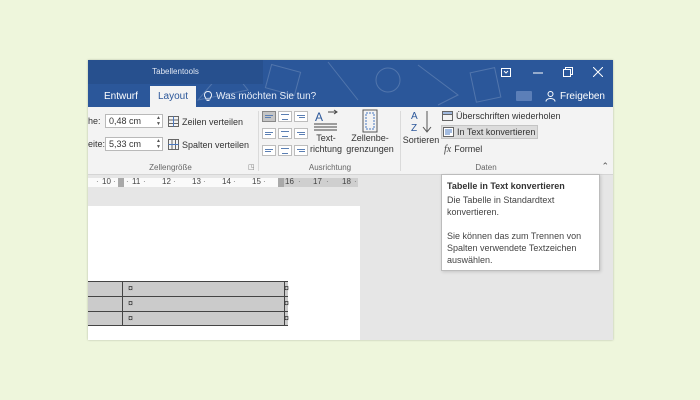 This screenshot has height=400, width=700. What do you see at coordinates (175, 72) in the screenshot?
I see `context-tab-title: Tabellentools` at bounding box center [175, 72].